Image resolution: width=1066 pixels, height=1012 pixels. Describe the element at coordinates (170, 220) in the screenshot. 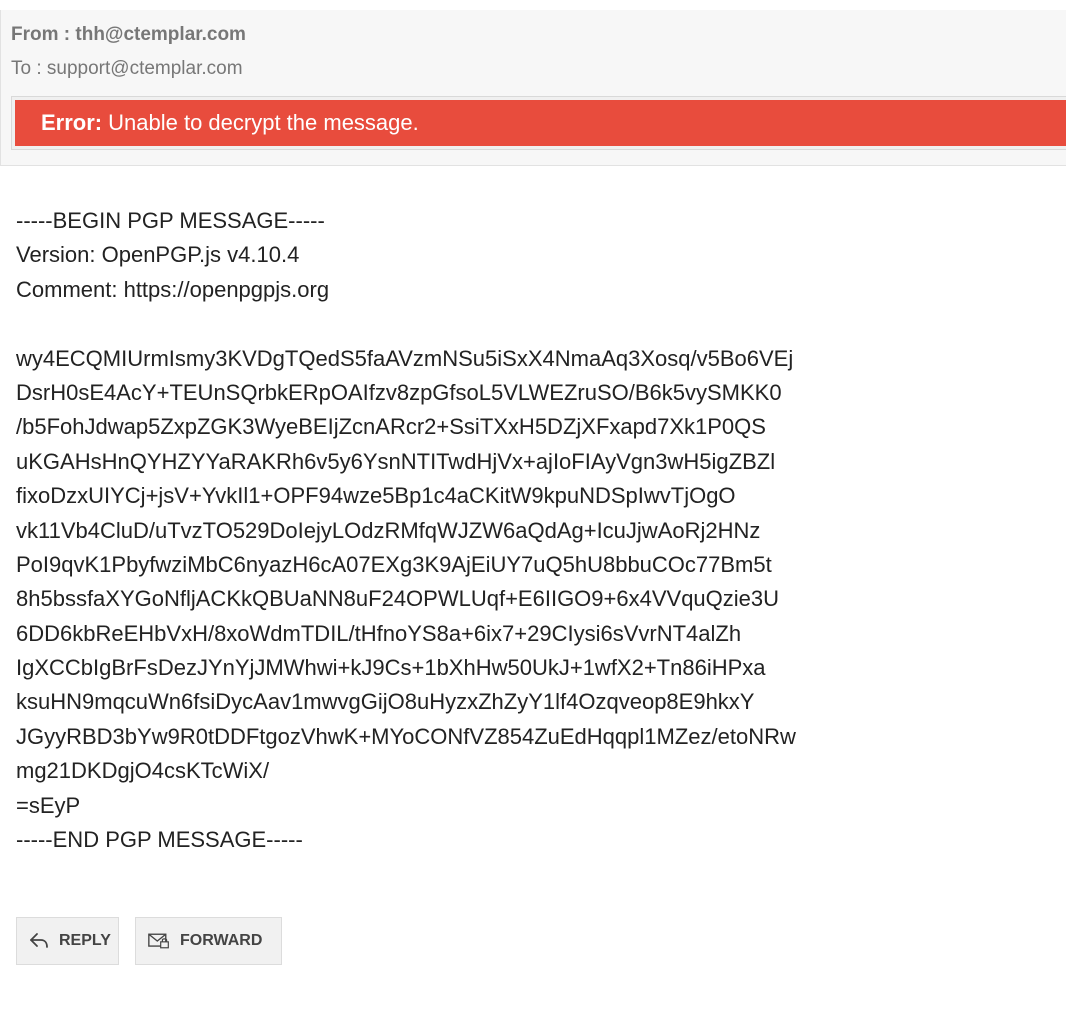

I see `pgp-line: -----BEGIN PGP MESSAGE-----` at that location.